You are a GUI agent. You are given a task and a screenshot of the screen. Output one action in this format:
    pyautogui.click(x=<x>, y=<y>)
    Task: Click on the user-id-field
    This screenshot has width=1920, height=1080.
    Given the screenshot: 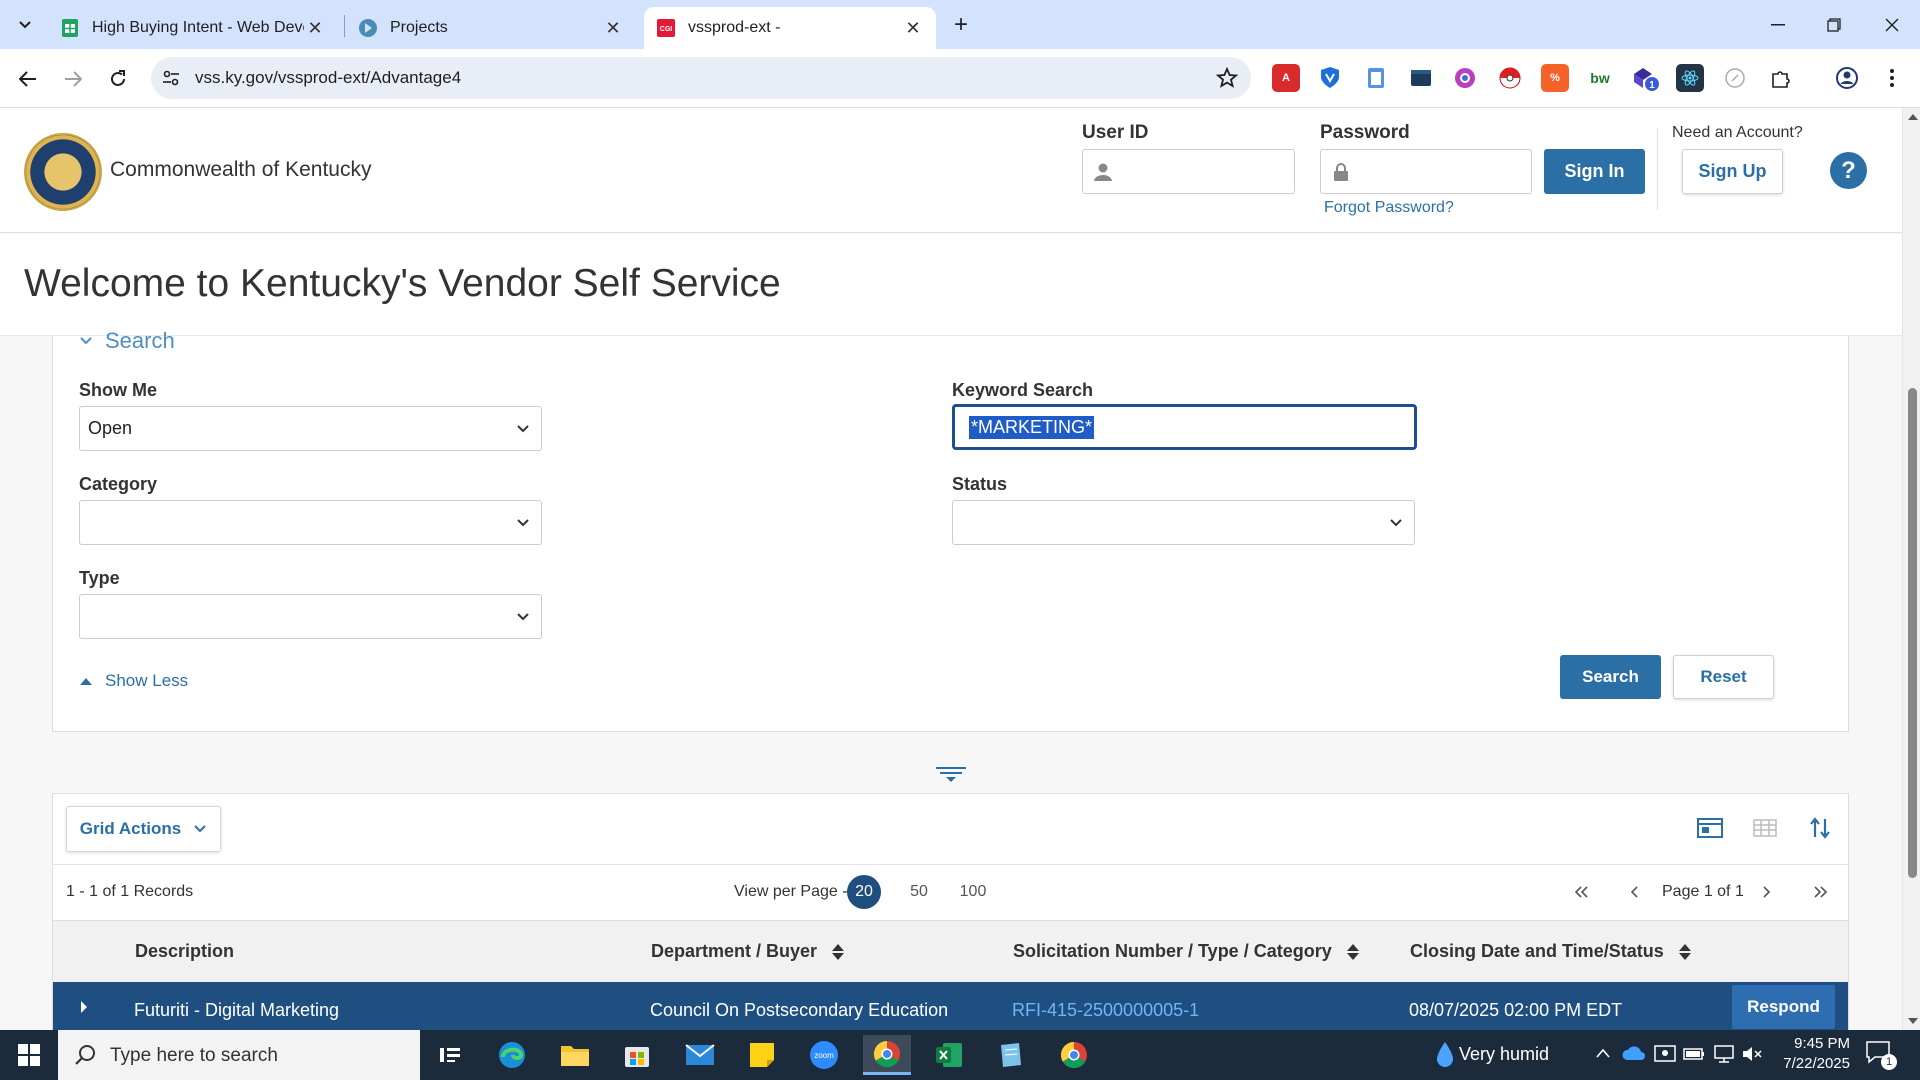 What is the action you would take?
    pyautogui.click(x=1188, y=171)
    